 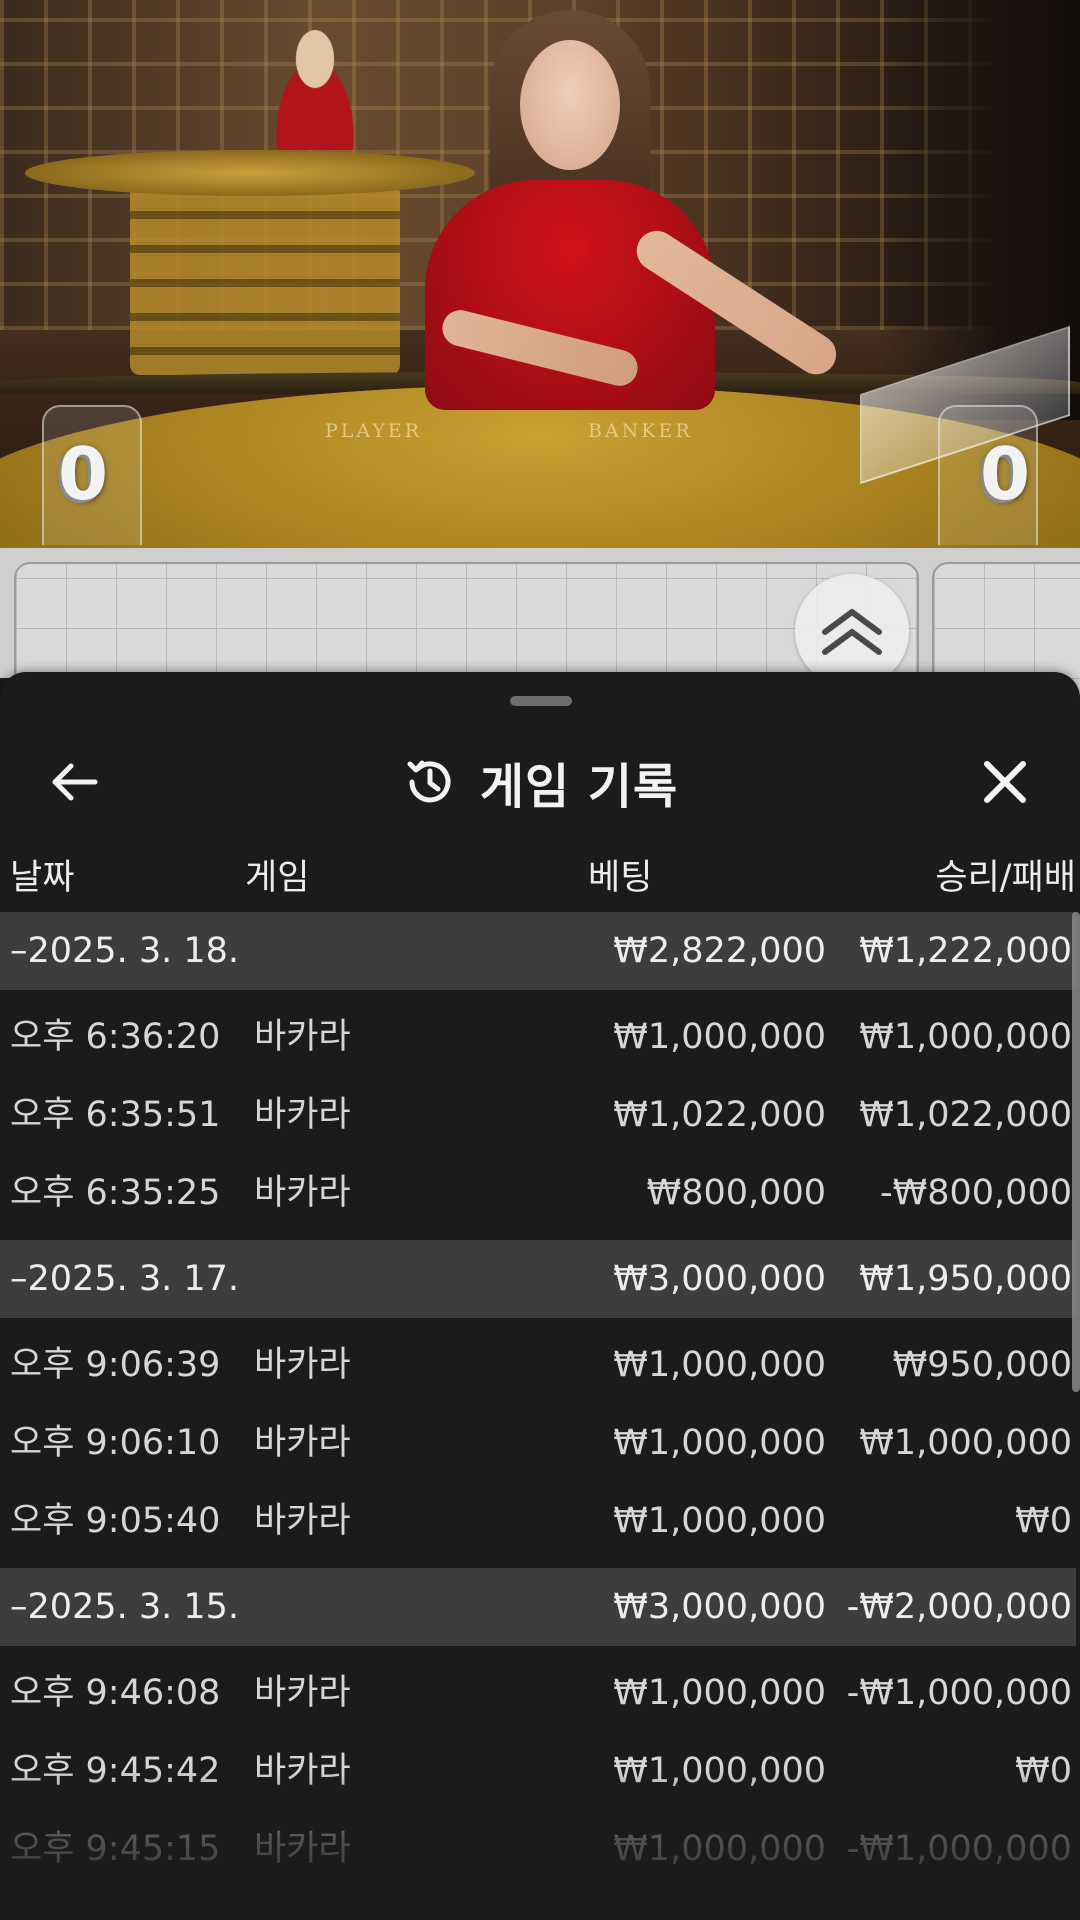 I want to click on background-dealer, so click(x=315, y=85).